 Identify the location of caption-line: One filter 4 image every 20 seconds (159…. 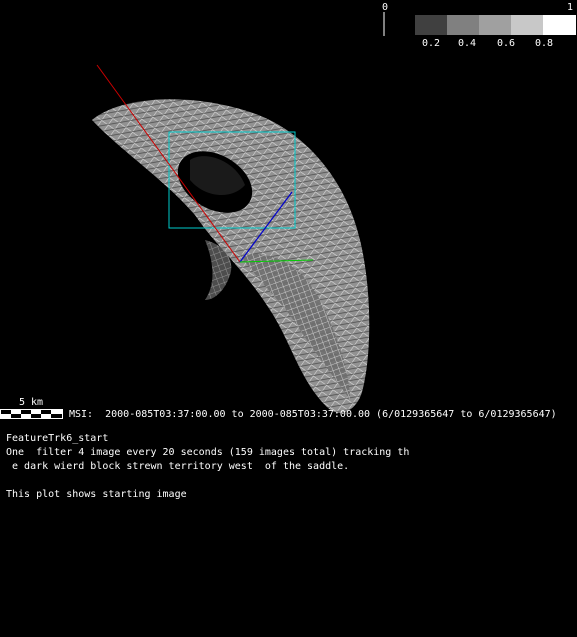
(208, 452).